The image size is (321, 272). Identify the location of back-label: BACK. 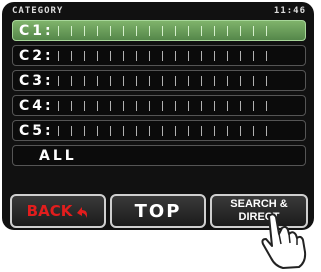
(49, 211).